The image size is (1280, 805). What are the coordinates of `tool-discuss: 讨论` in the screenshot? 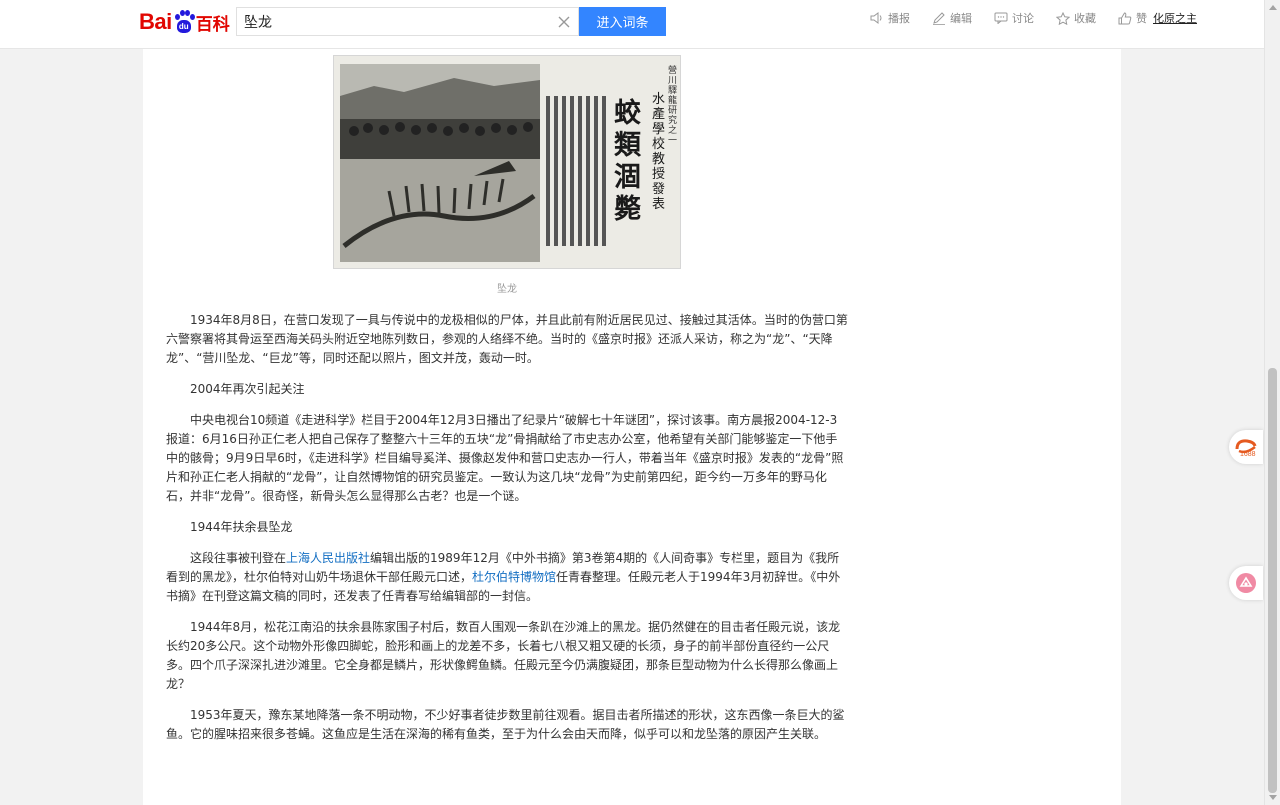 It's located at (1014, 18).